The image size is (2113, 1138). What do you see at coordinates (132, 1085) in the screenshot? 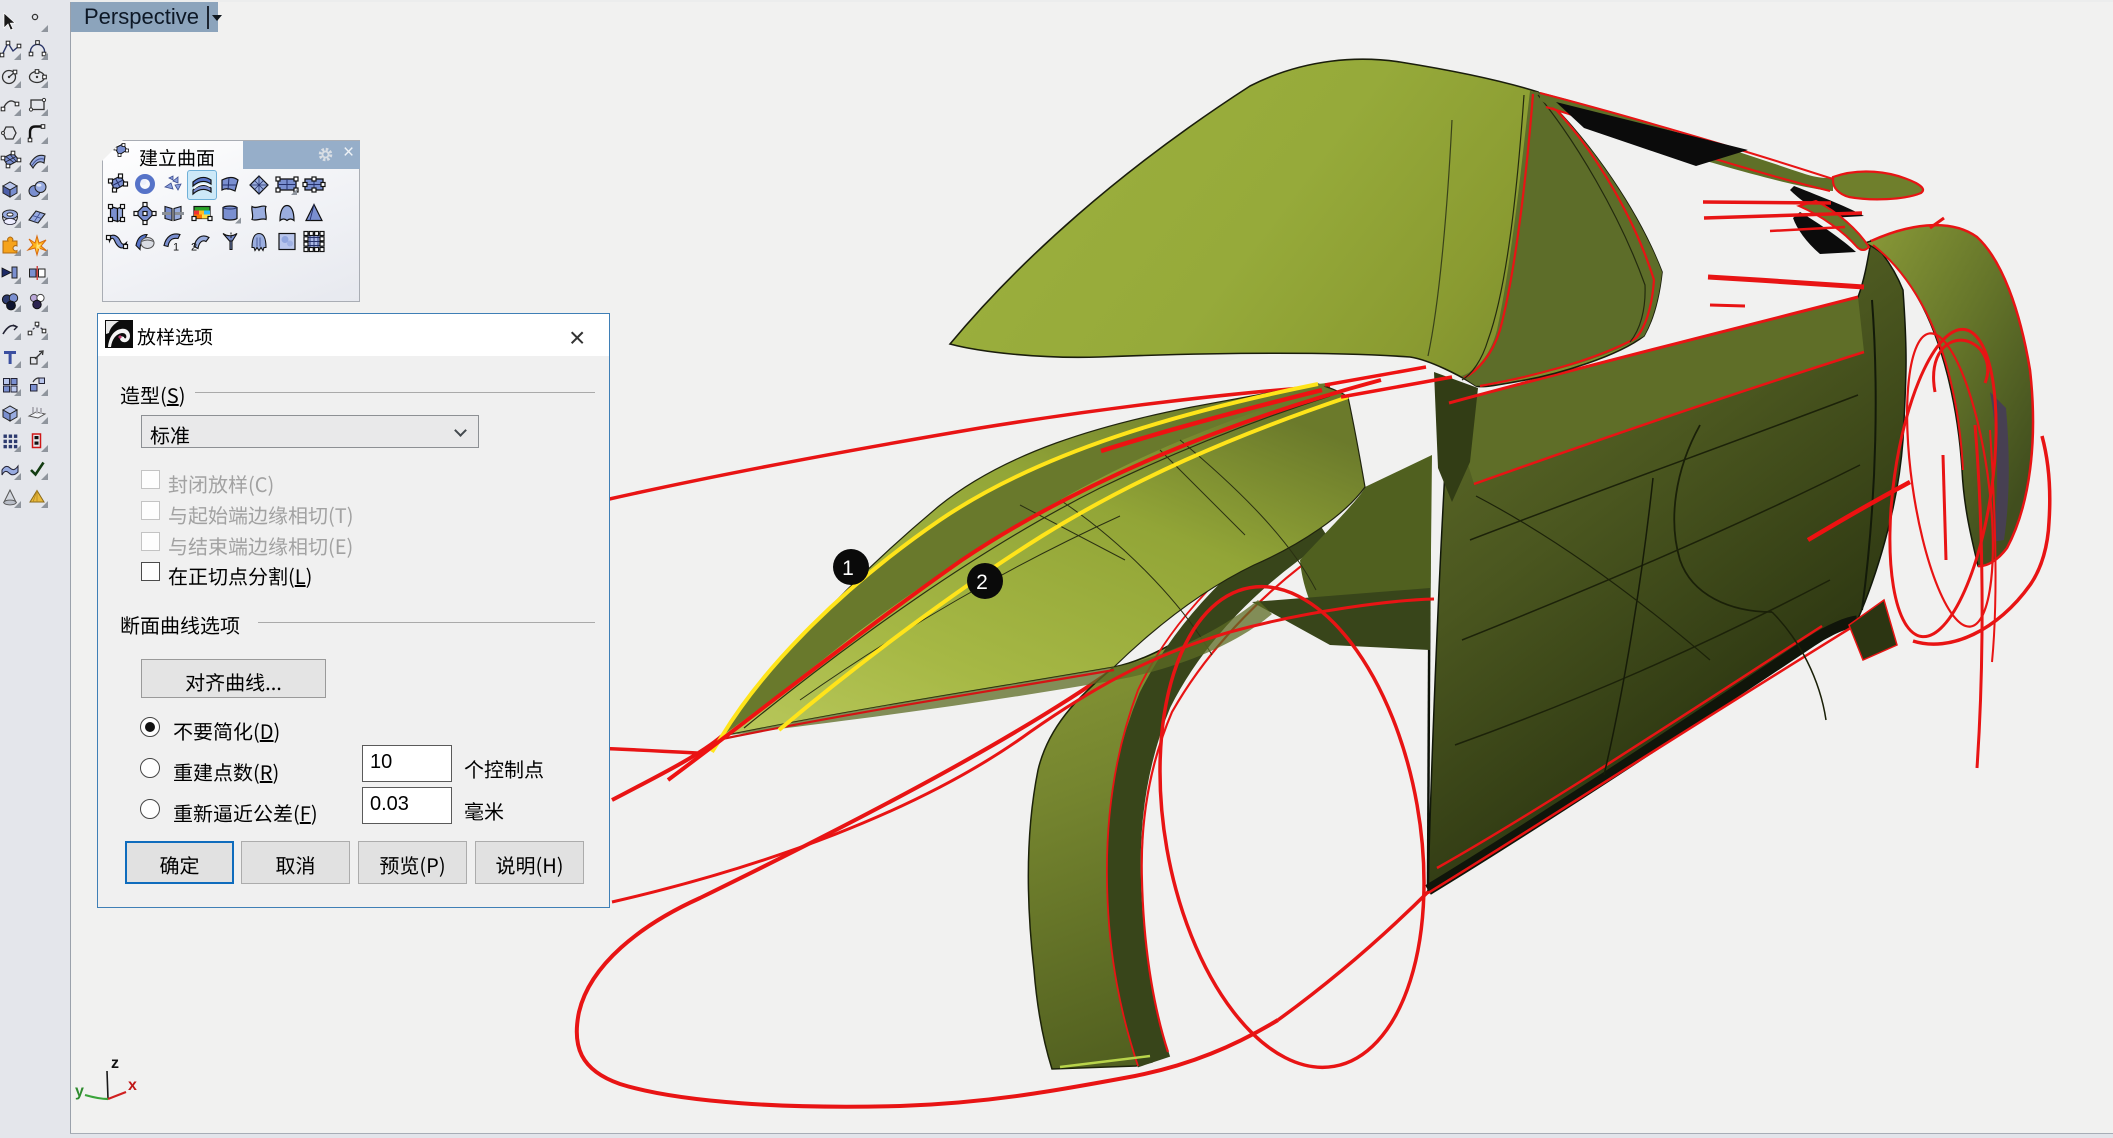
I see `svg-text: x` at bounding box center [132, 1085].